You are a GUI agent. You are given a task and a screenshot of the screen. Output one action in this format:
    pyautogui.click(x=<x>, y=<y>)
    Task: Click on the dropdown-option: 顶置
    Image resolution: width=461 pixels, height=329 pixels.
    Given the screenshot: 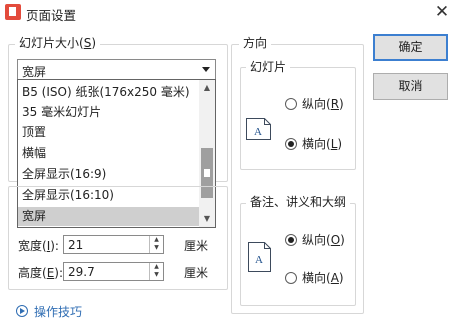 What is the action you would take?
    pyautogui.click(x=109, y=132)
    